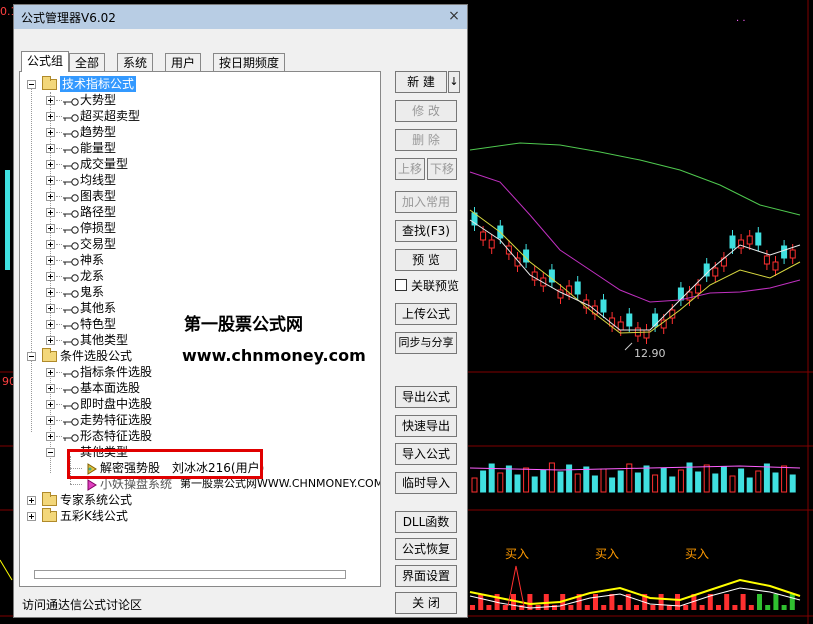 The height and width of the screenshot is (624, 813). Describe the element at coordinates (200, 500) in the screenshot. I see `tree-group-expert-system: 专家系统公式` at that location.